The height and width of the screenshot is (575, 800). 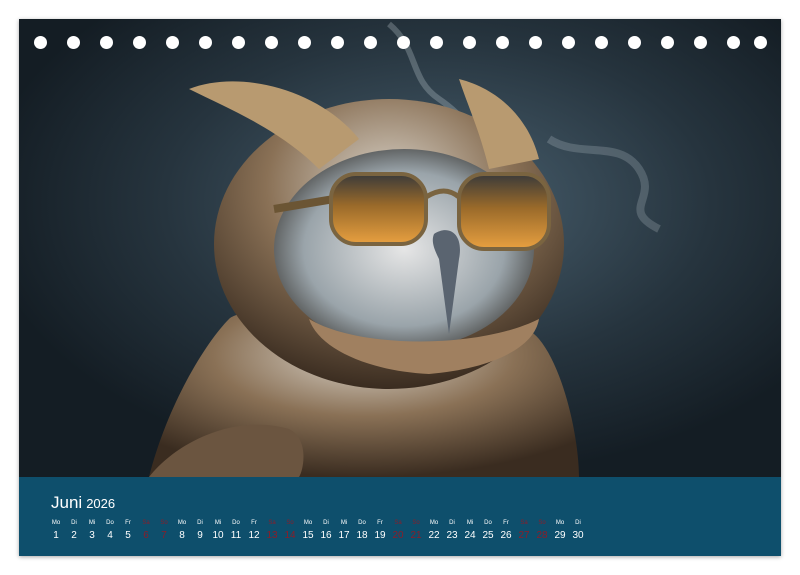 I want to click on day-number: 14, so click(x=290, y=535).